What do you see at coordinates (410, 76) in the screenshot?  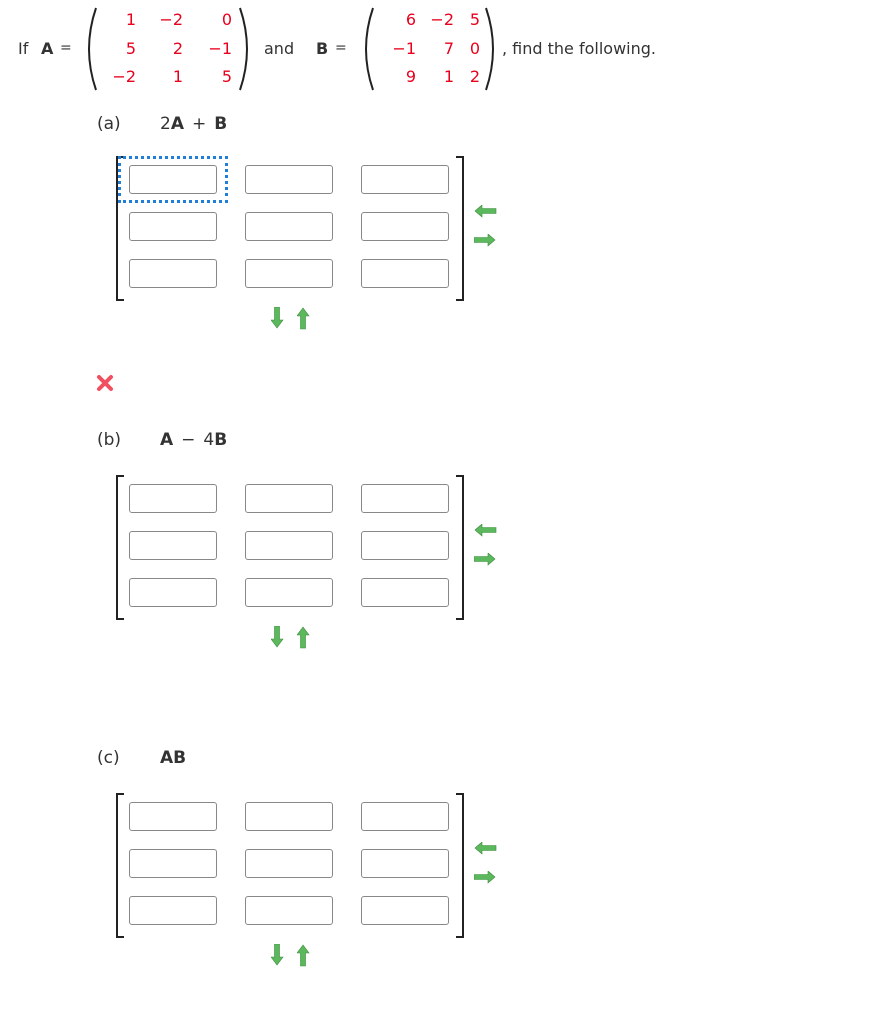 I see `matrix-entry: 9` at bounding box center [410, 76].